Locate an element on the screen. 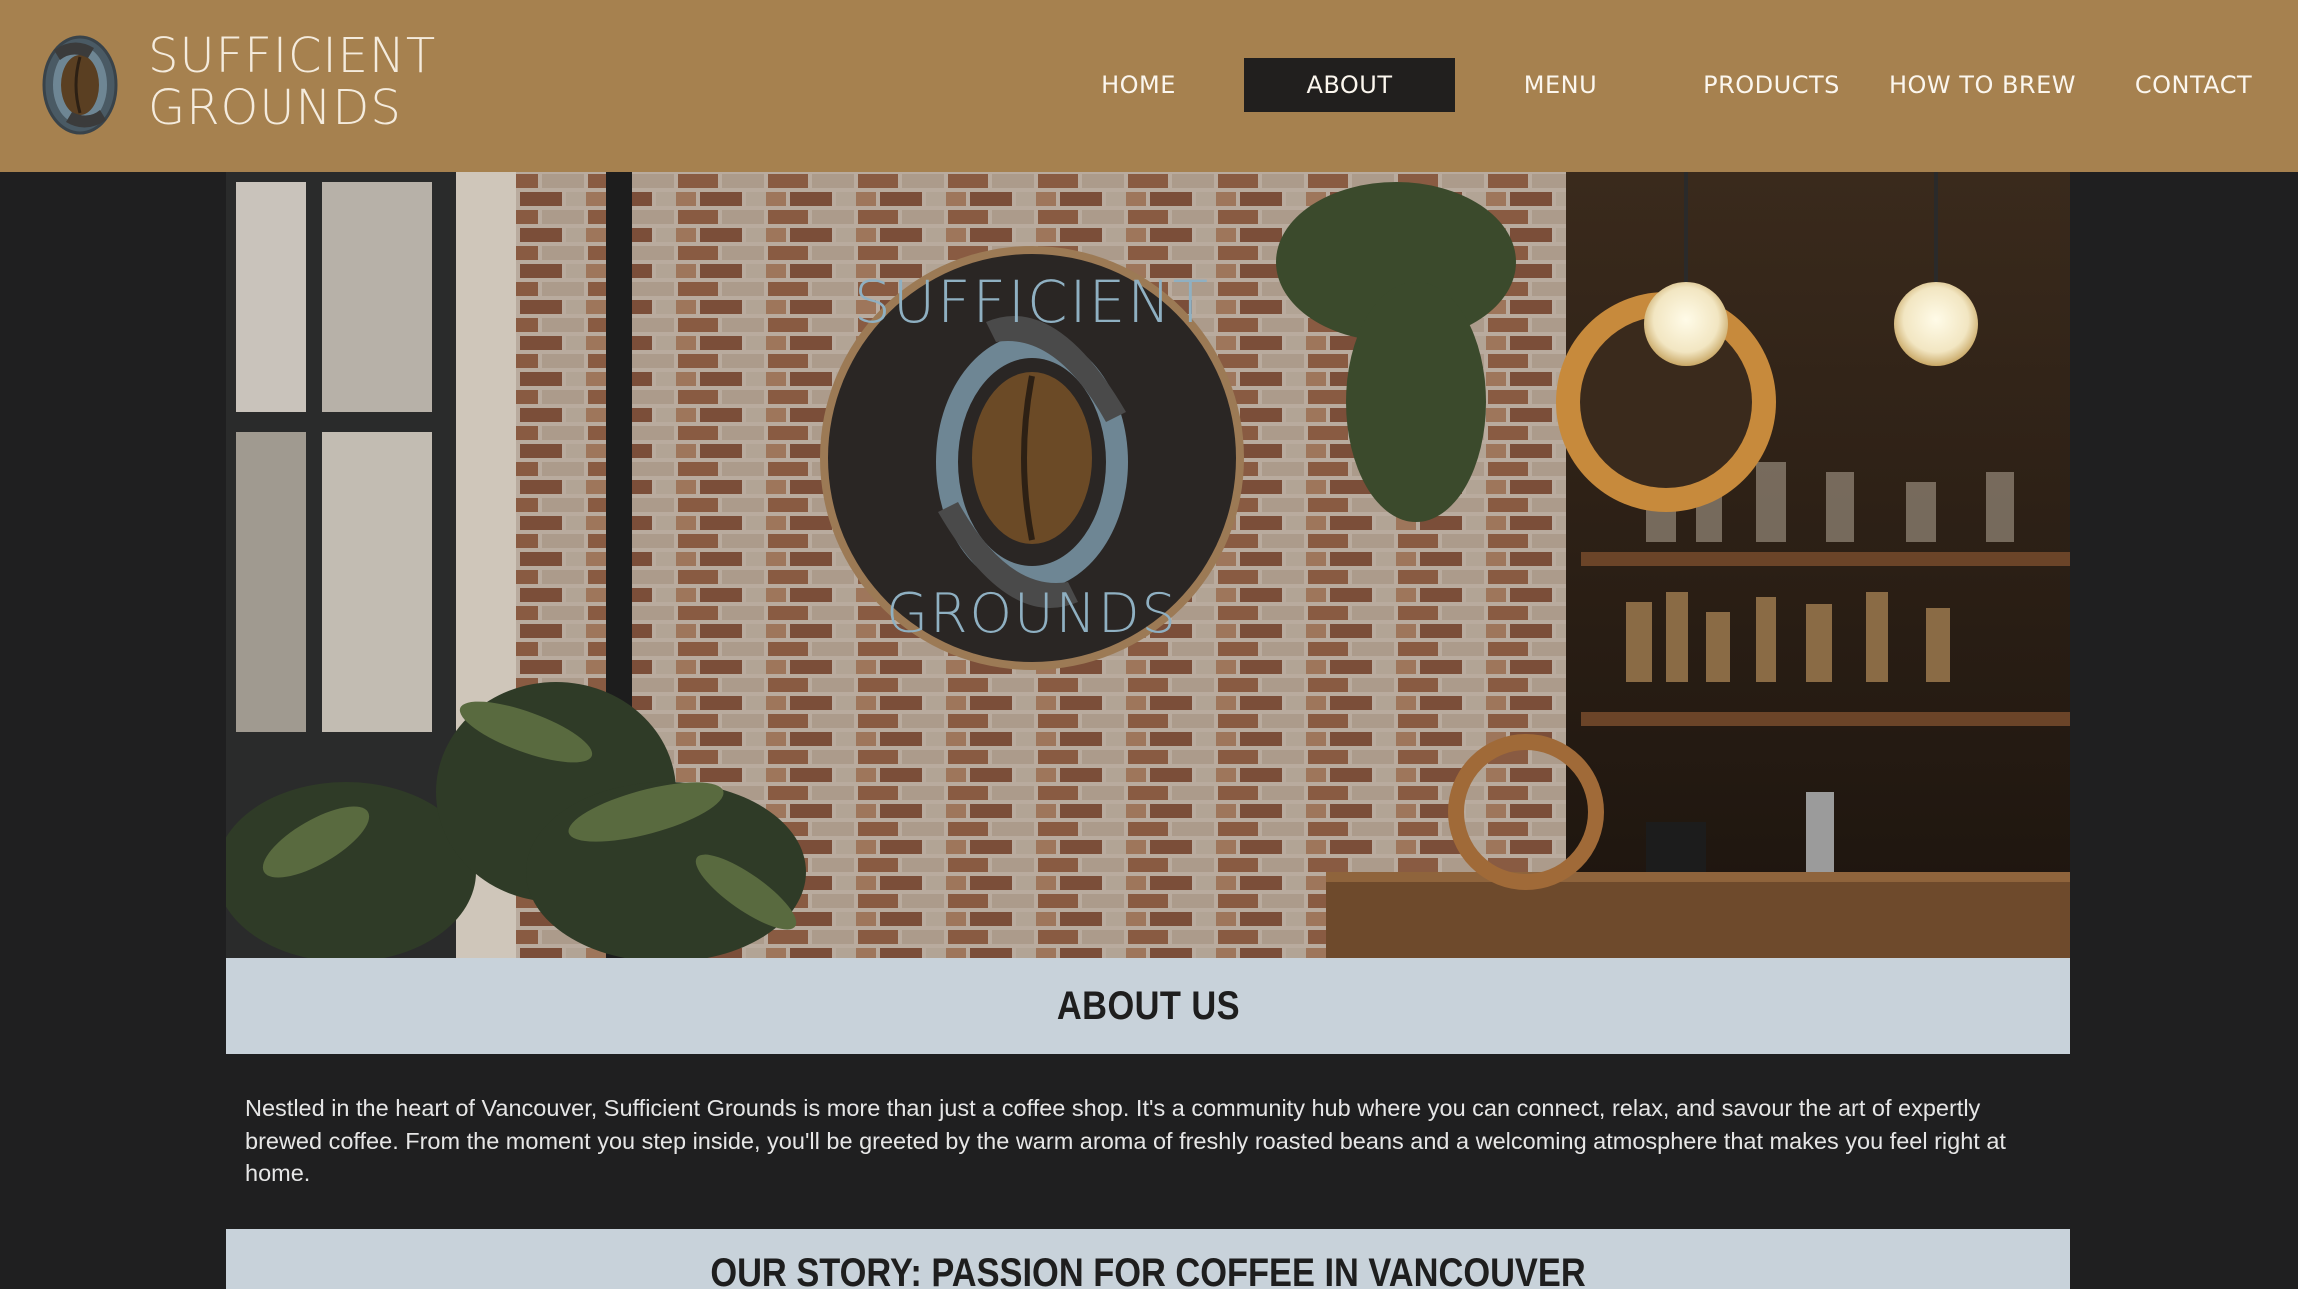 This screenshot has height=1289, width=2298. about-header-band: ABOUT US is located at coordinates (1148, 1006).